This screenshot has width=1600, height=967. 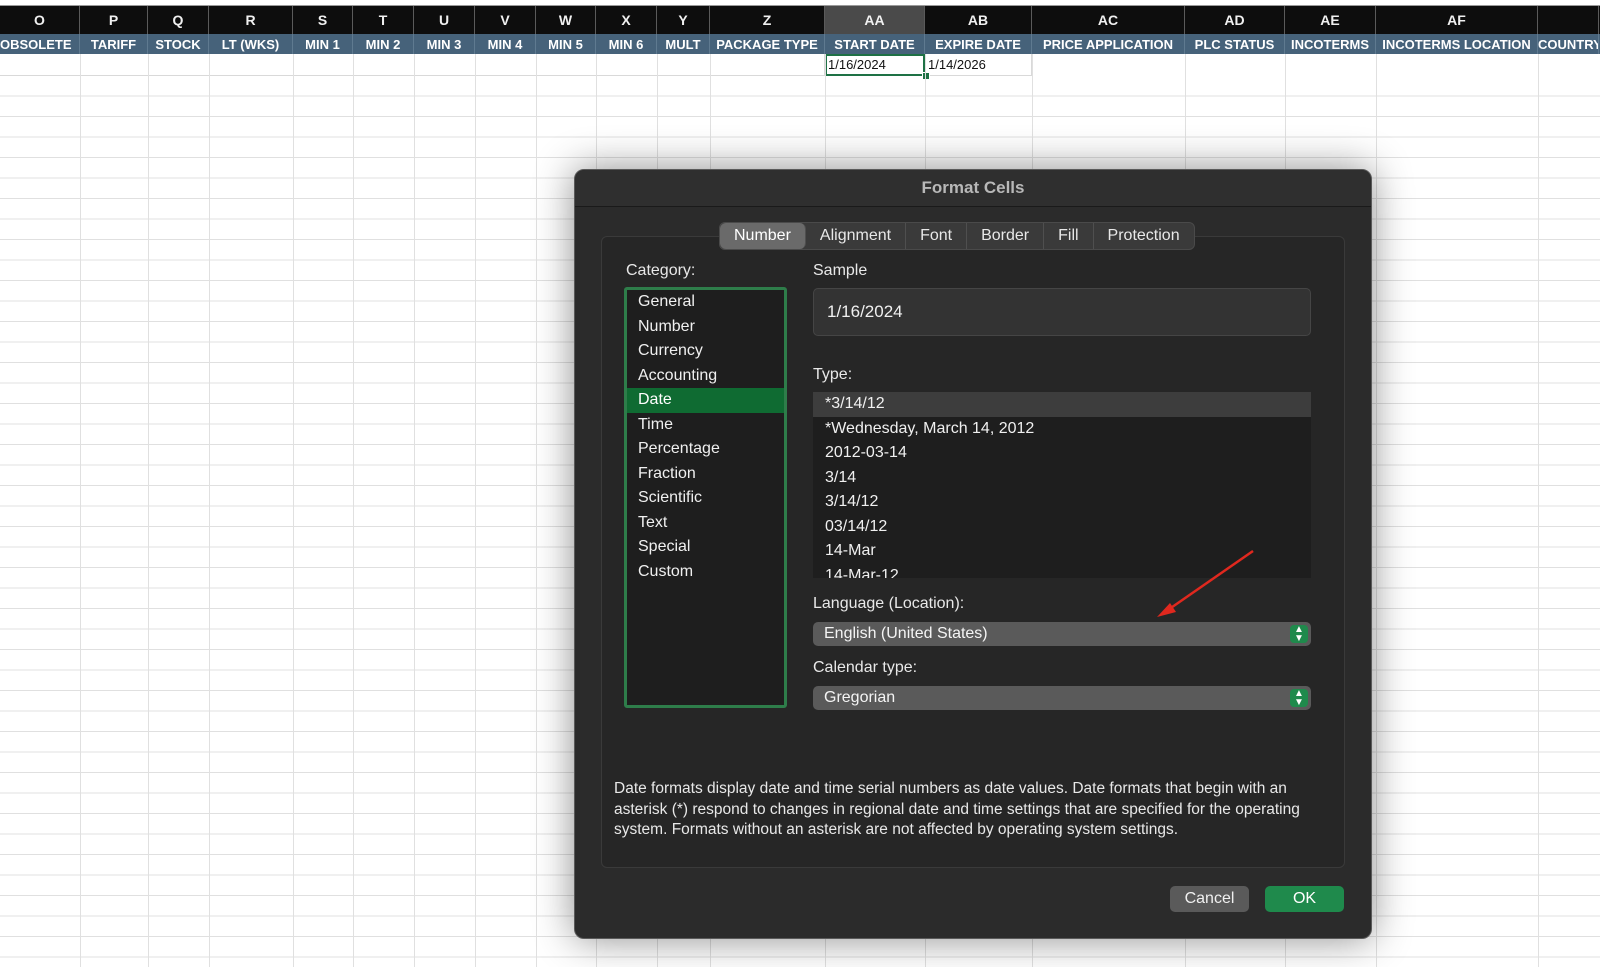 I want to click on field-header-min-5: MIN 5, so click(x=566, y=44).